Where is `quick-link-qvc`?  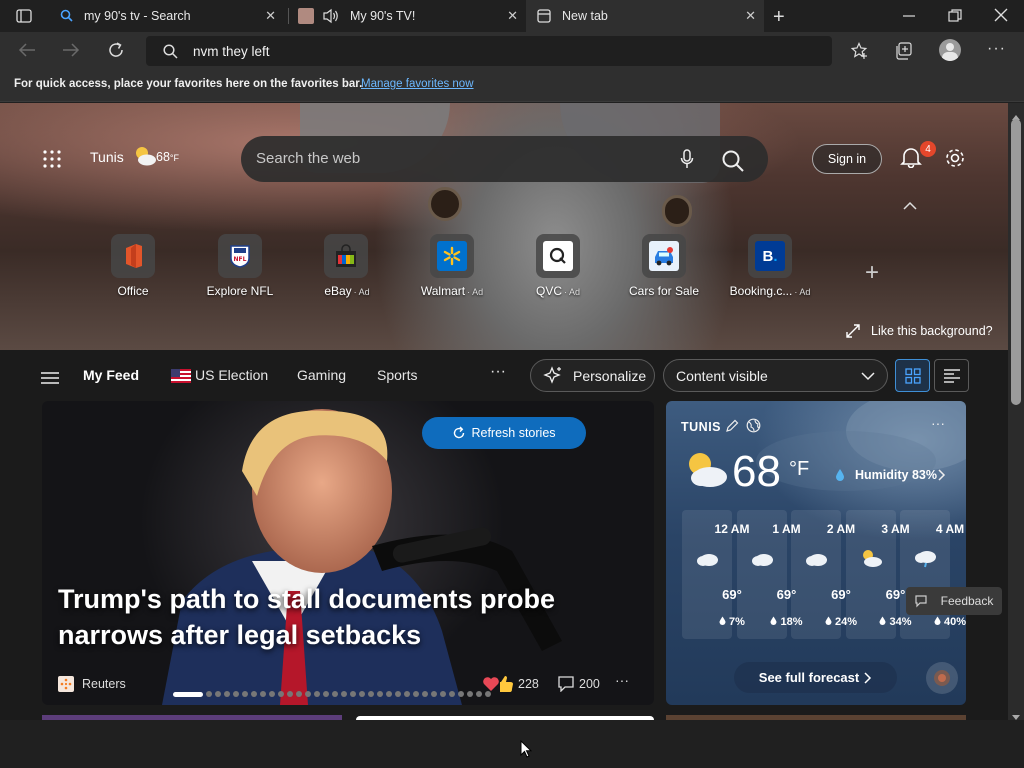 quick-link-qvc is located at coordinates (558, 256).